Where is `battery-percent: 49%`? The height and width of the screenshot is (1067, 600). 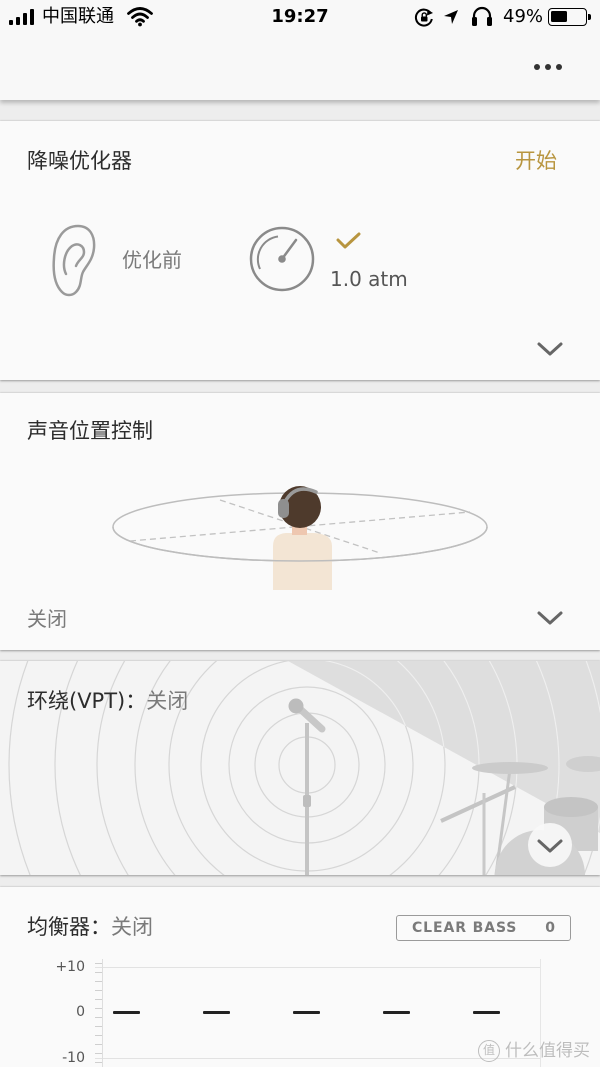 battery-percent: 49% is located at coordinates (523, 16).